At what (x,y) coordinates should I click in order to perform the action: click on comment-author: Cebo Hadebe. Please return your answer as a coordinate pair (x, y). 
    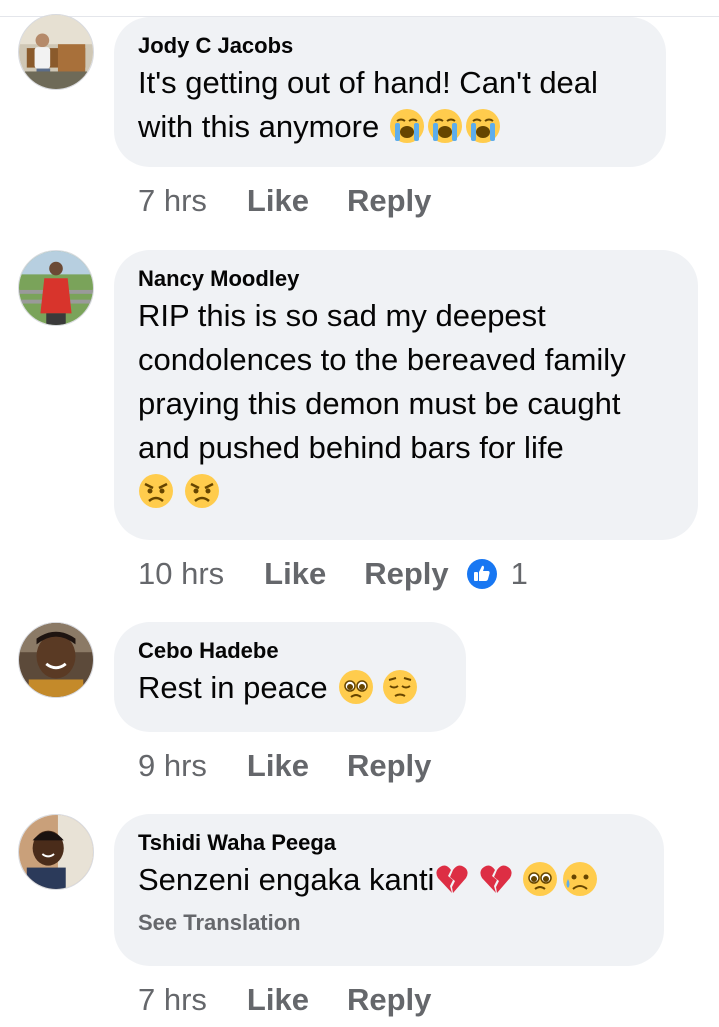
    Looking at the image, I should click on (290, 651).